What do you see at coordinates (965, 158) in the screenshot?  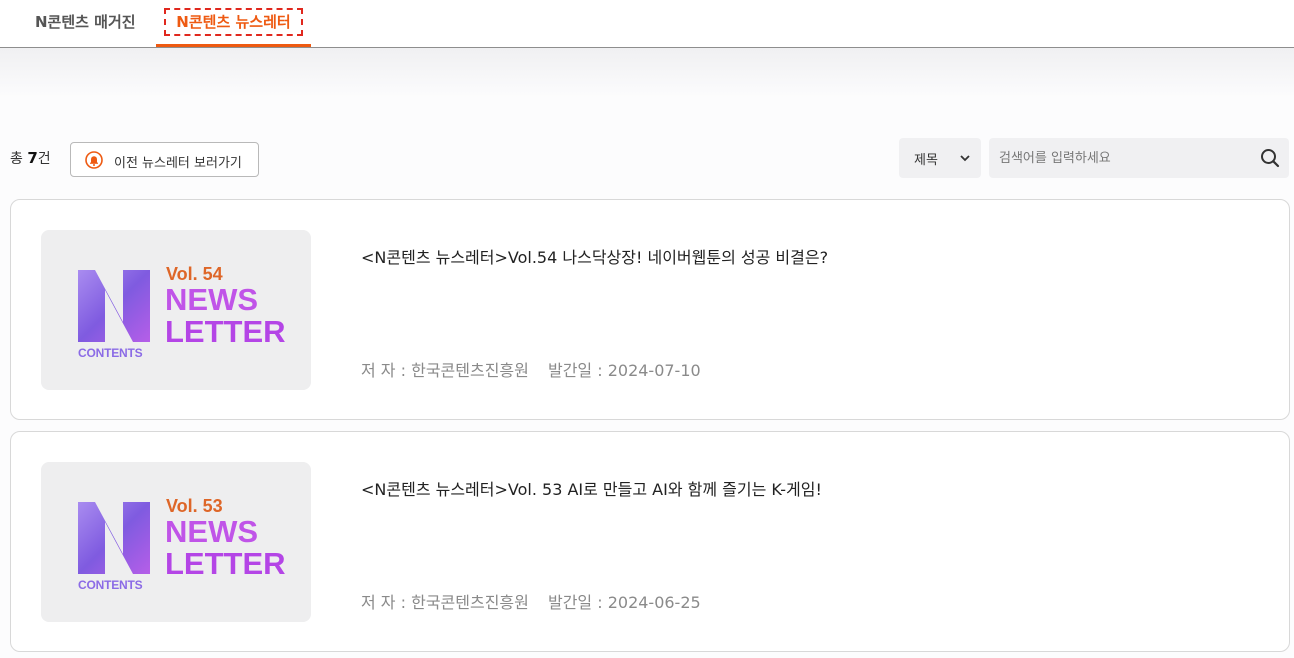 I see `chevron-down-icon` at bounding box center [965, 158].